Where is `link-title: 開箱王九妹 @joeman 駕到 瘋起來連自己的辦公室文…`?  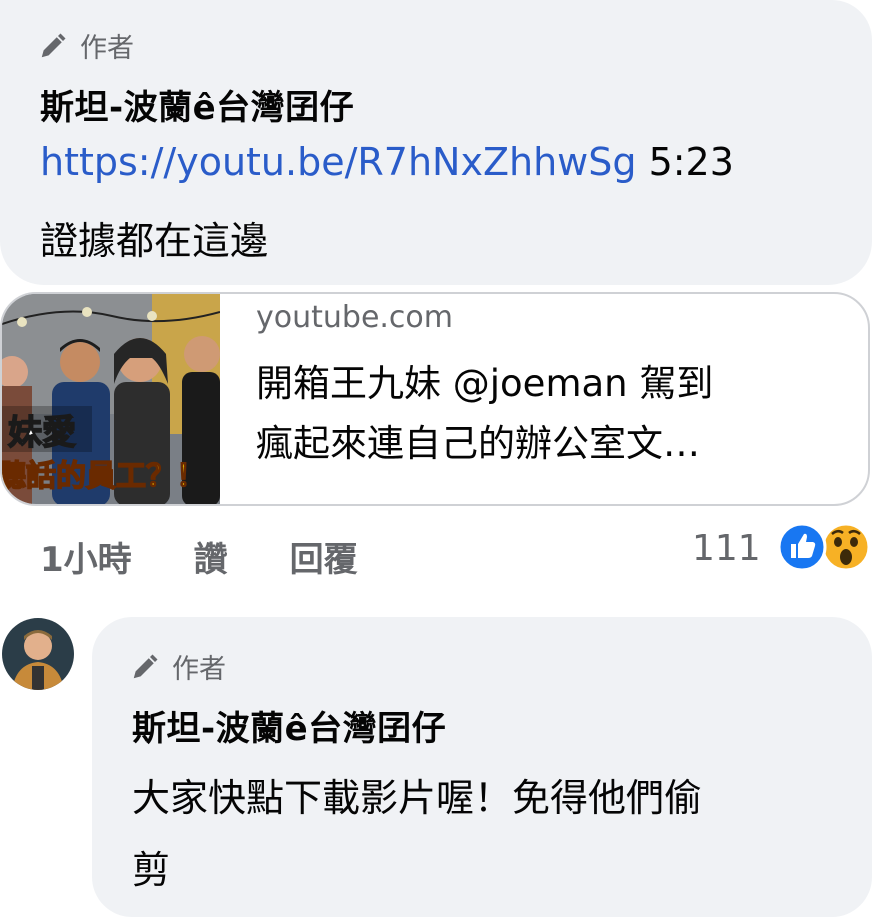 link-title: 開箱王九妹 @joeman 駕到 瘋起來連自己的辦公室文… is located at coordinates (546, 414).